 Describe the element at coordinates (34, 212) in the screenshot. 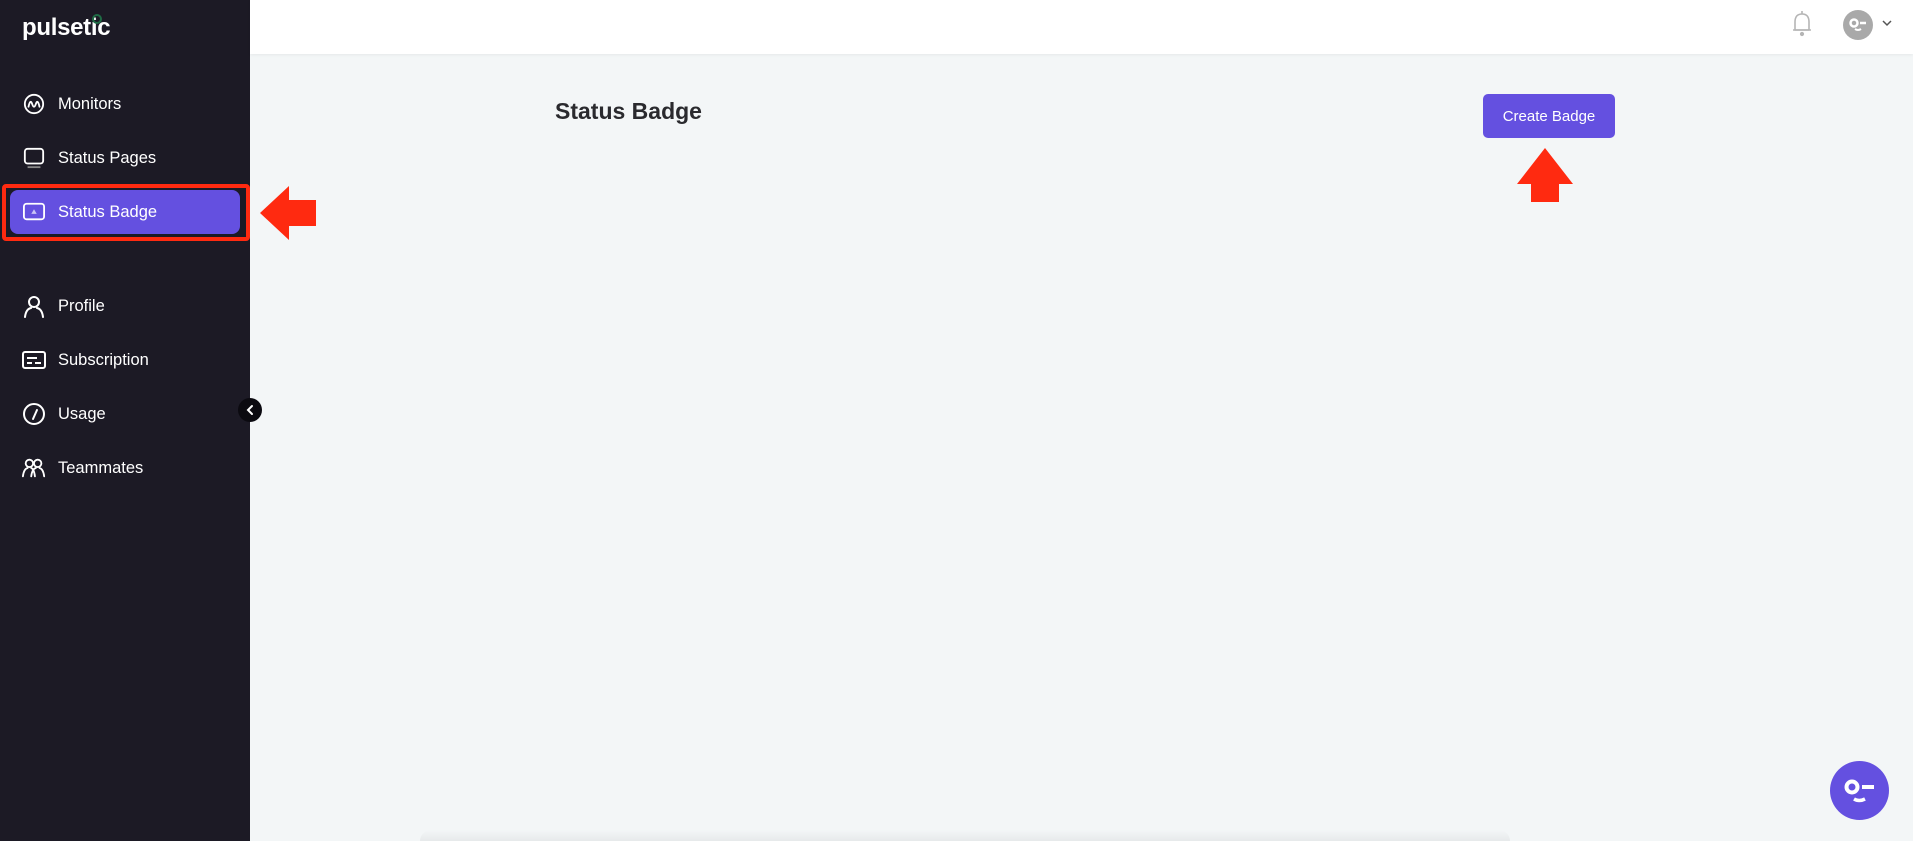

I see `status-badge-icon` at that location.